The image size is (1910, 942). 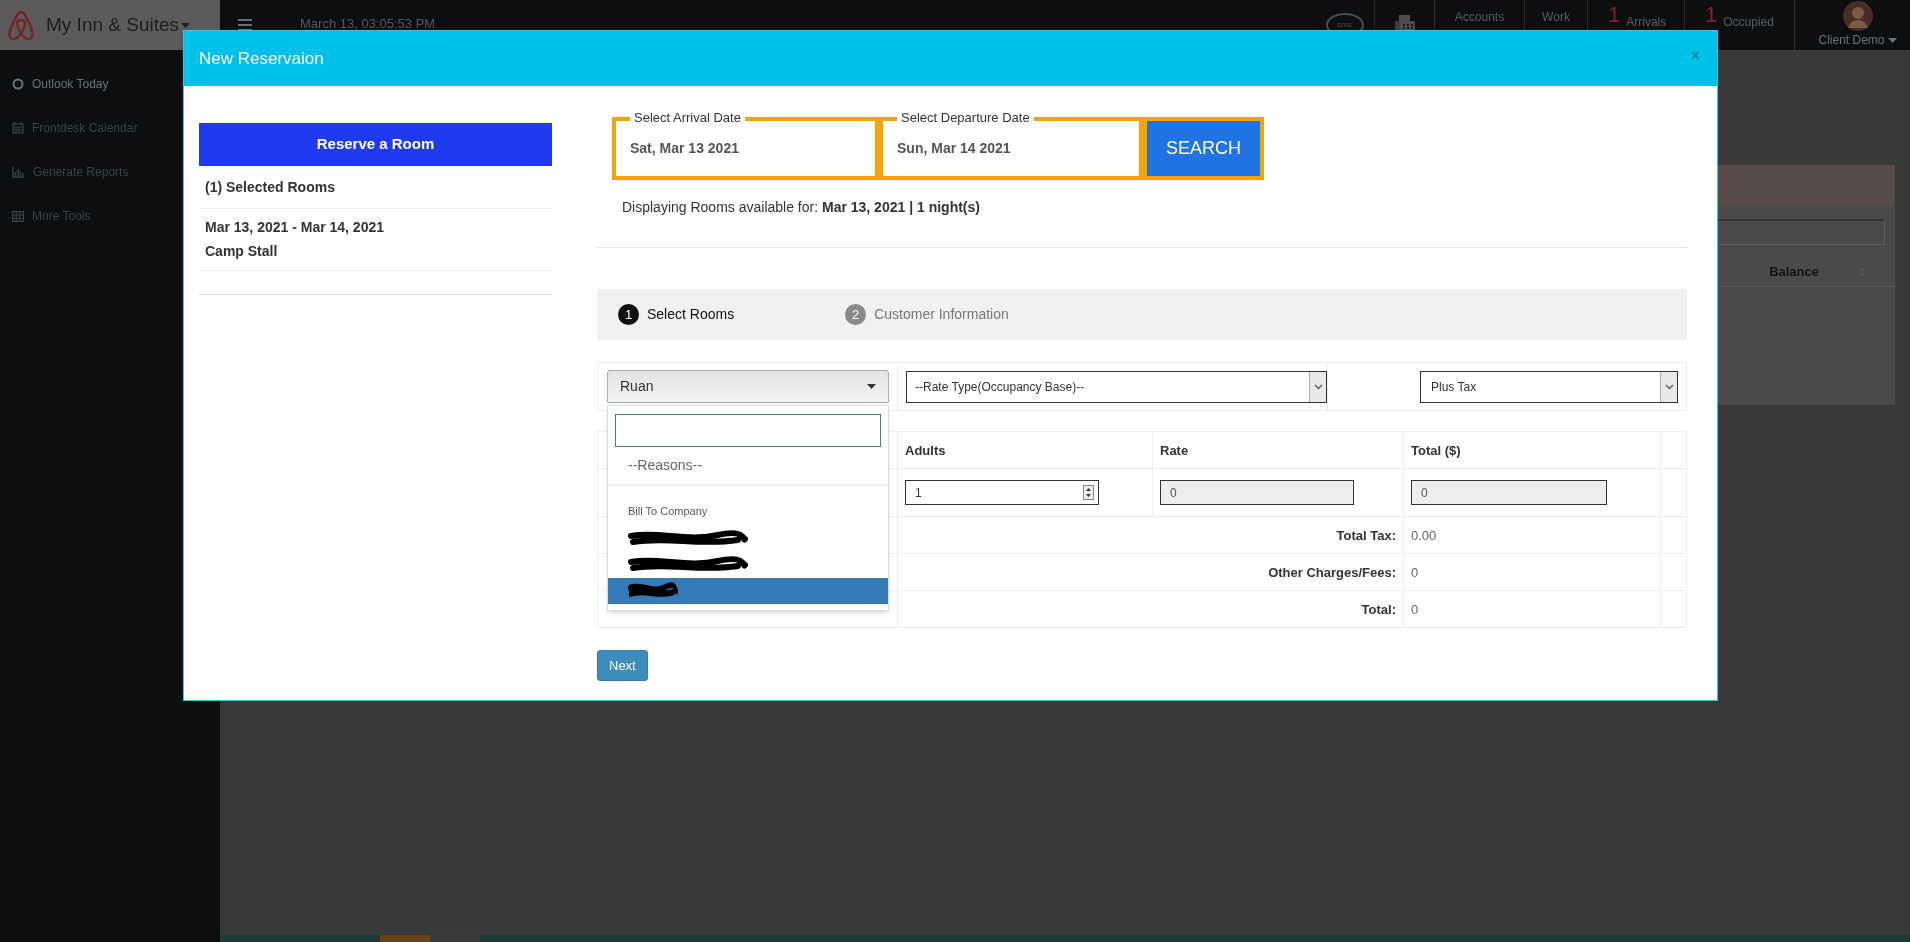 What do you see at coordinates (748, 466) in the screenshot?
I see `dropdown-option: --Reasons--` at bounding box center [748, 466].